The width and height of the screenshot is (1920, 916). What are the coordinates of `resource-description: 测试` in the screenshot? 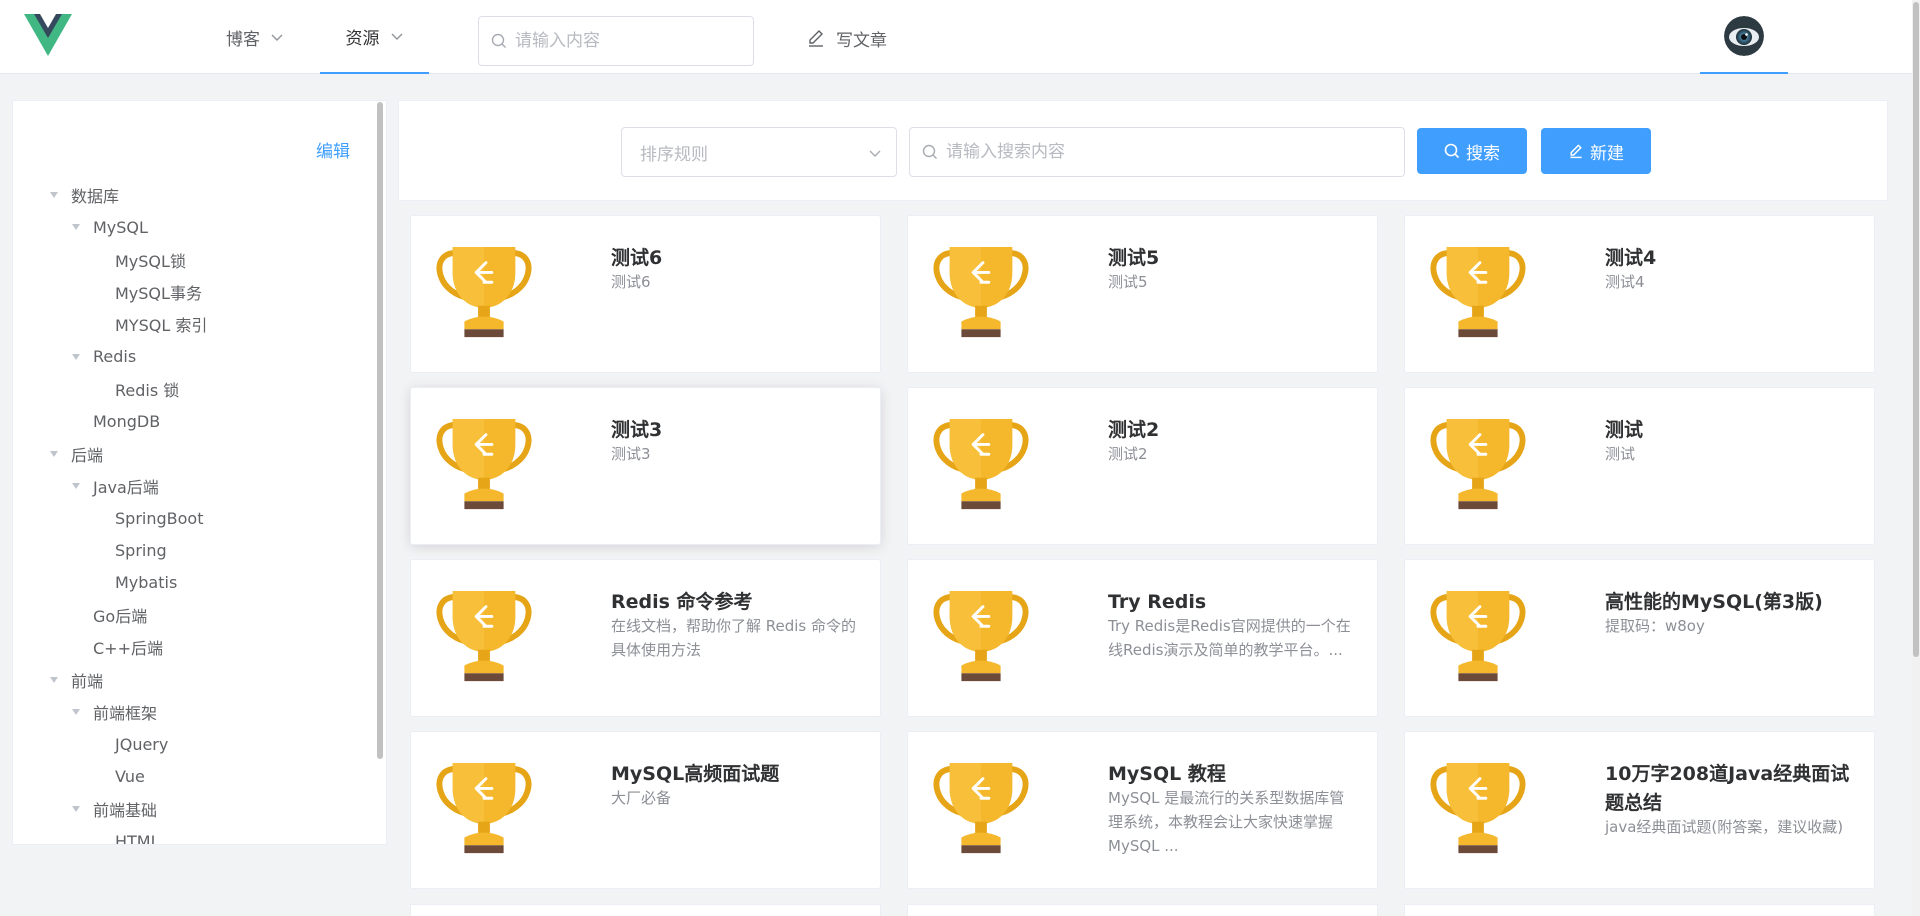 It's located at (1620, 454).